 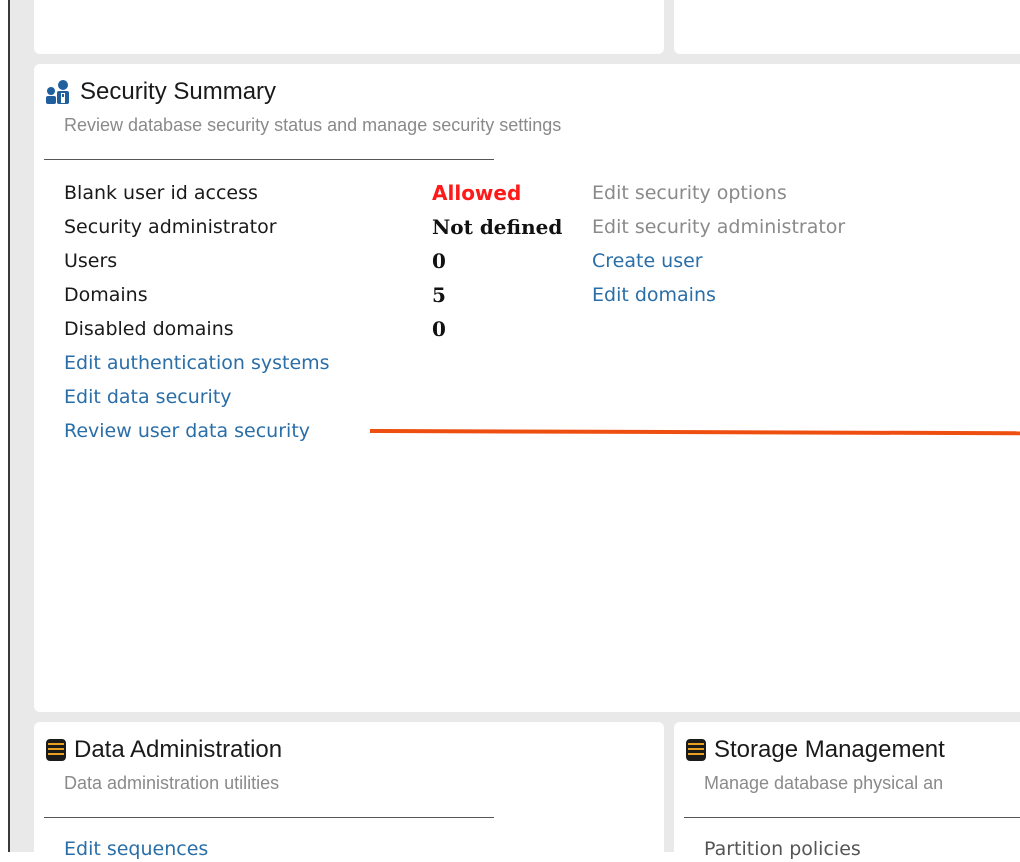 What do you see at coordinates (454, 329) in the screenshot?
I see `row-disabled-domains: Disabled domains 0` at bounding box center [454, 329].